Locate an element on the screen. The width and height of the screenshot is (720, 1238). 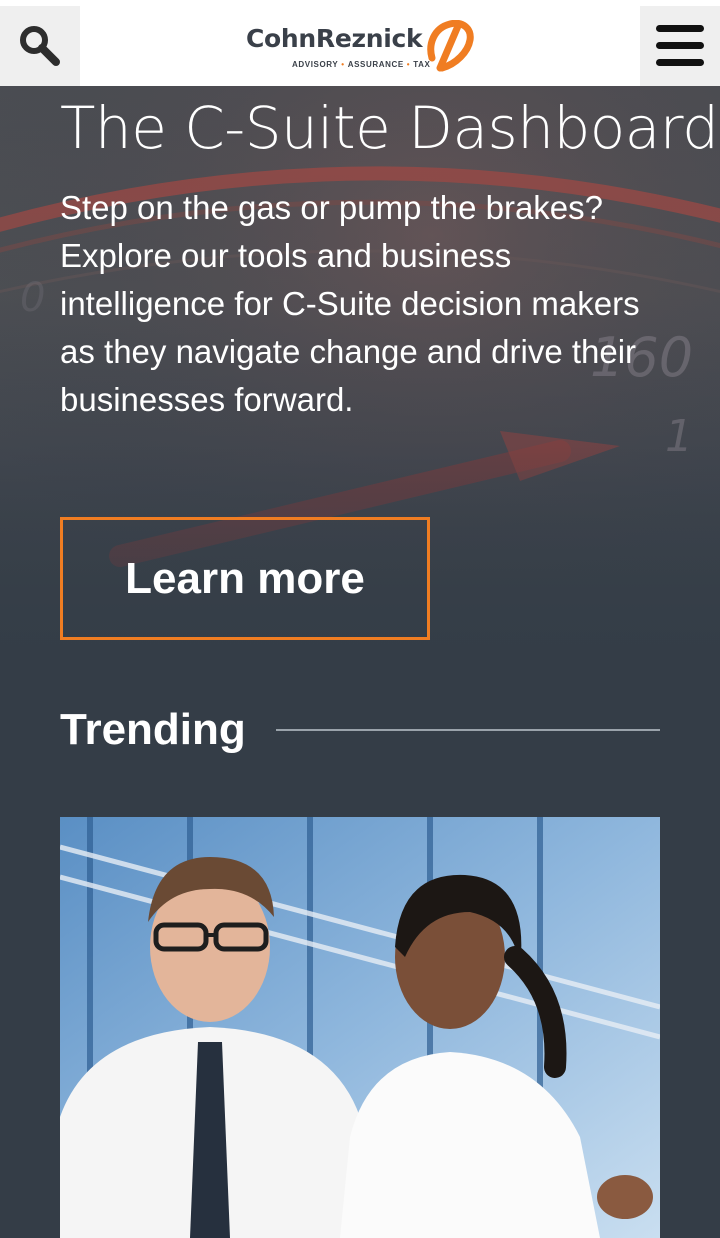
cohnreznick-logo: CohnReznick ADVISORY • ASSURANCE • TAX is located at coordinates (361, 47).